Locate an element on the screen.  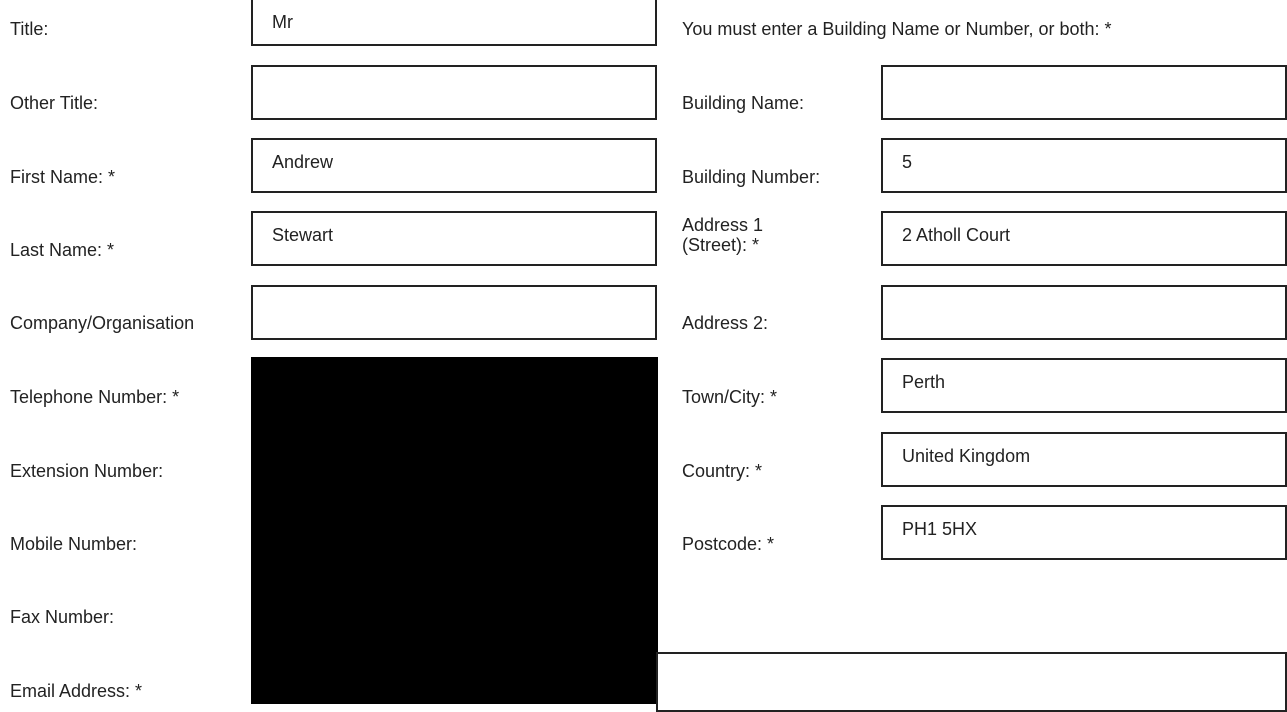
building-name-label: Building Name: is located at coordinates (743, 103).